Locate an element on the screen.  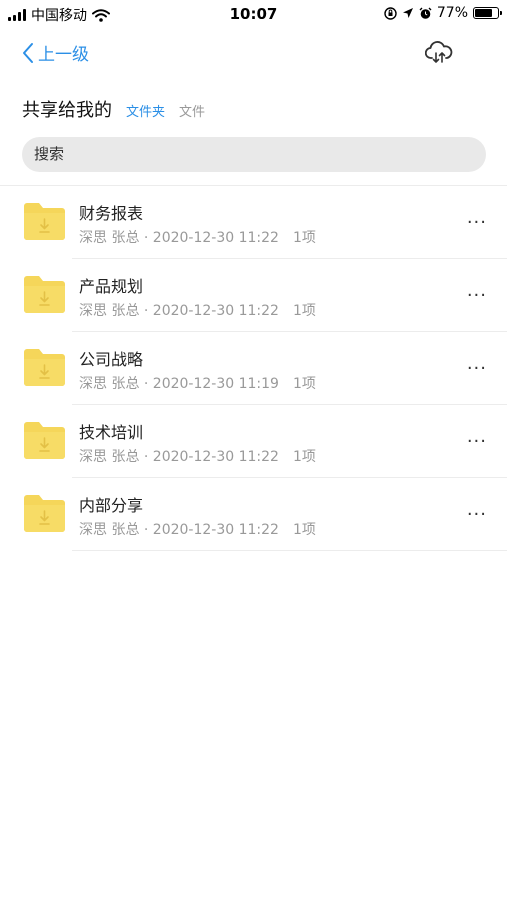
folder-name: 内部分享 is located at coordinates (111, 505).